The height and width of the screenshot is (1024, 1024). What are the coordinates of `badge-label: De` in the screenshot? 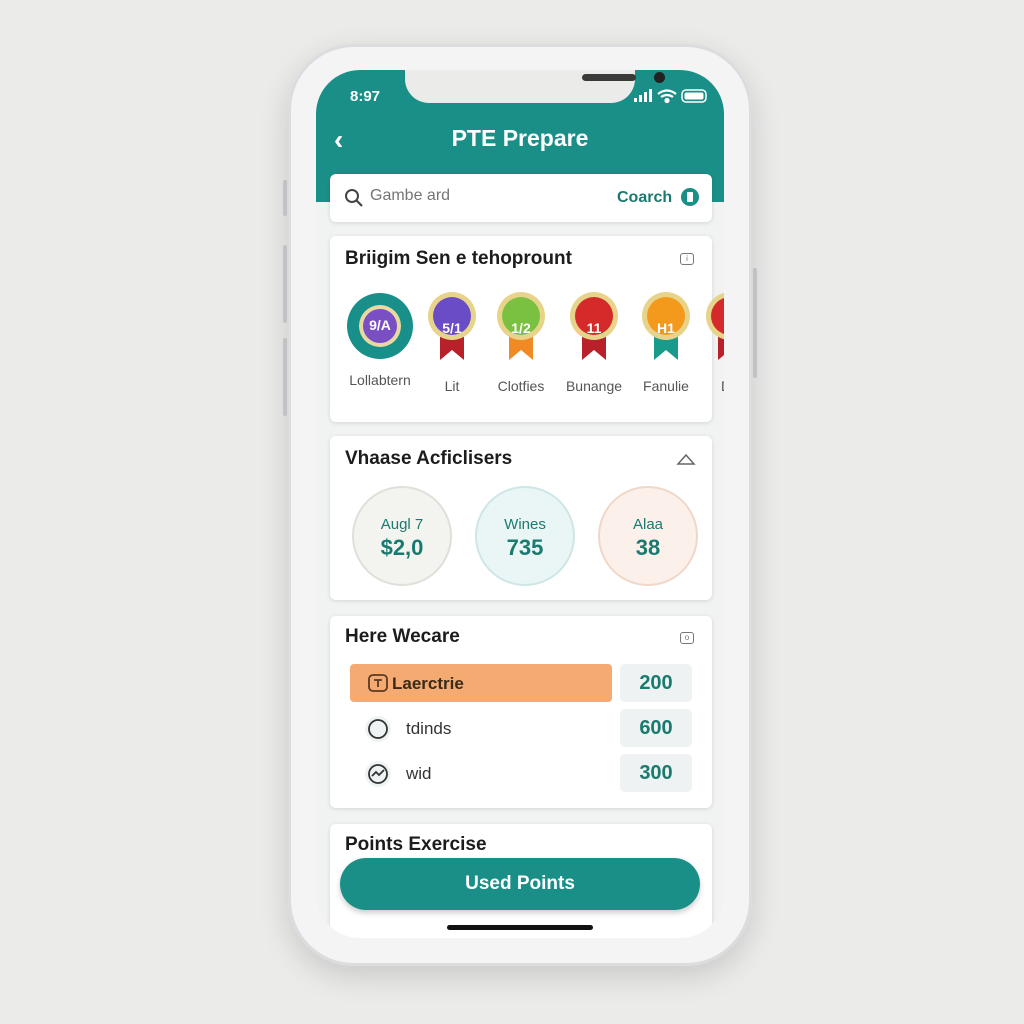 It's located at (707, 386).